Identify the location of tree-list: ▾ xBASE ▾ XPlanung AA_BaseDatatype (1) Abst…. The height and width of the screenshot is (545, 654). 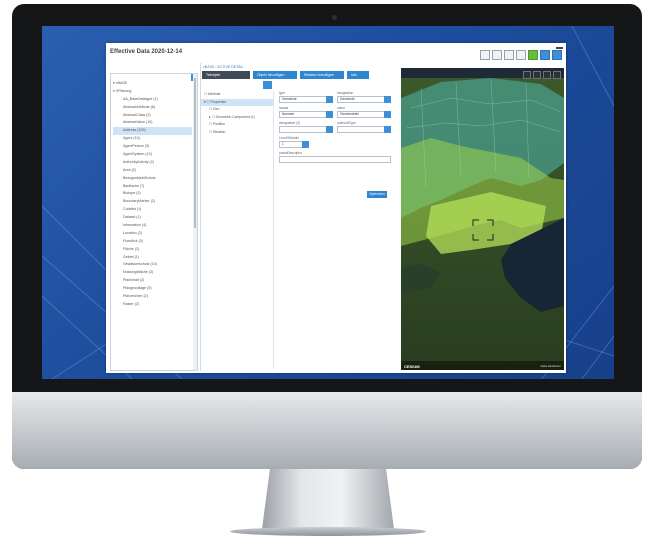
(152, 194).